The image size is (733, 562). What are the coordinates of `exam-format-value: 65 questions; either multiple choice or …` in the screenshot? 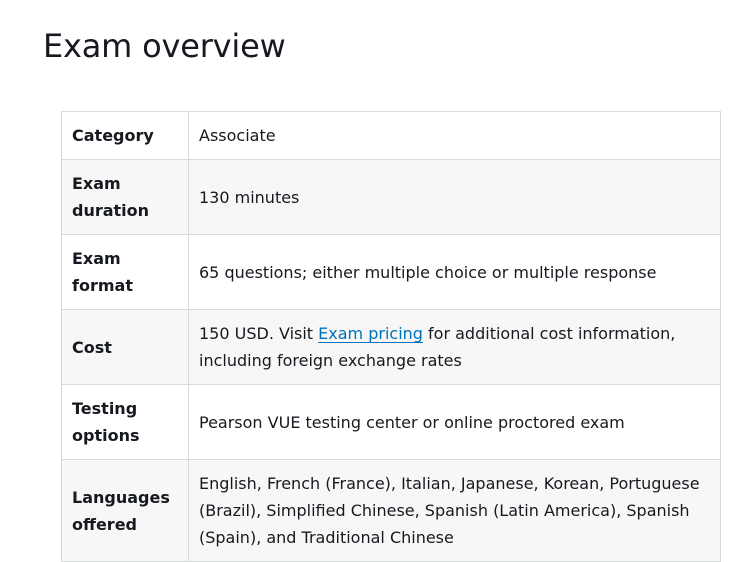 It's located at (454, 272).